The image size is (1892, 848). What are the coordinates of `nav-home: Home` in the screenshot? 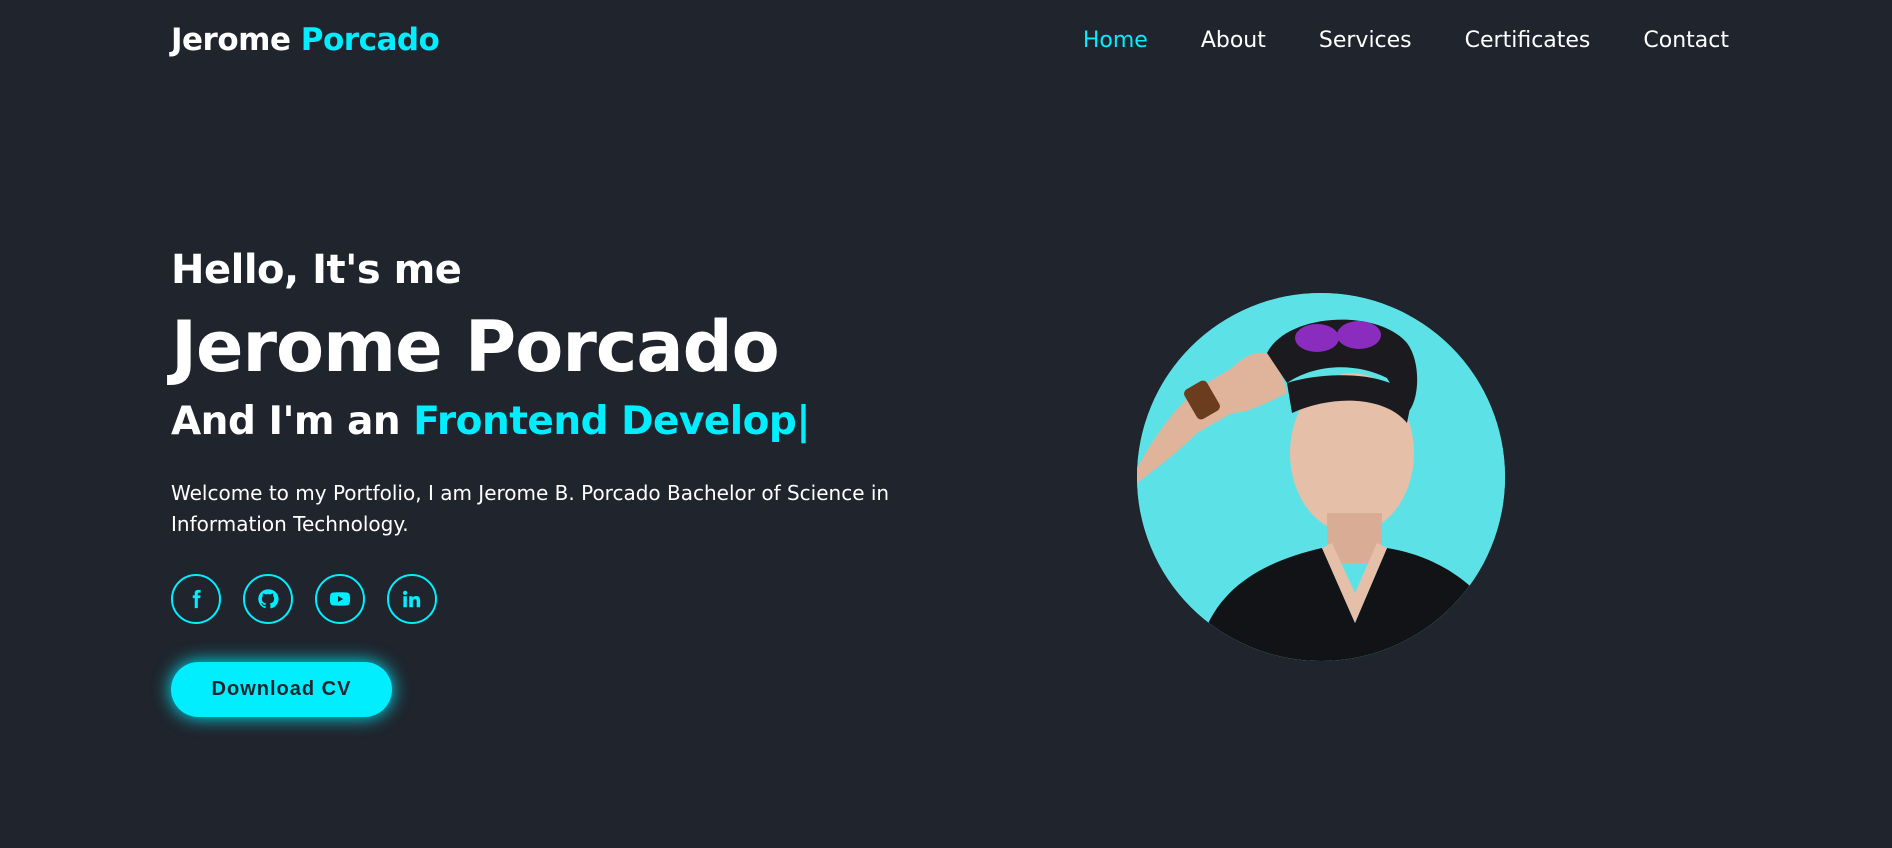 It's located at (1115, 40).